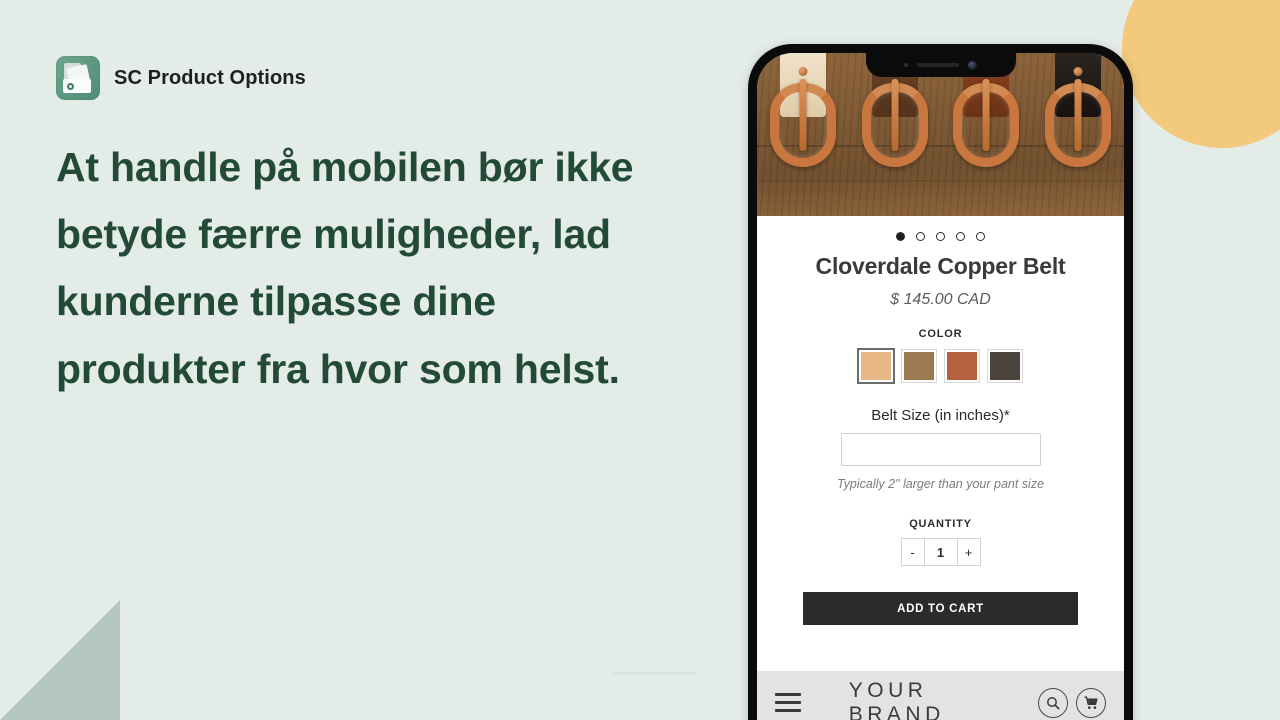 This screenshot has height=720, width=1280. I want to click on brand-row: SC Product Options, so click(376, 78).